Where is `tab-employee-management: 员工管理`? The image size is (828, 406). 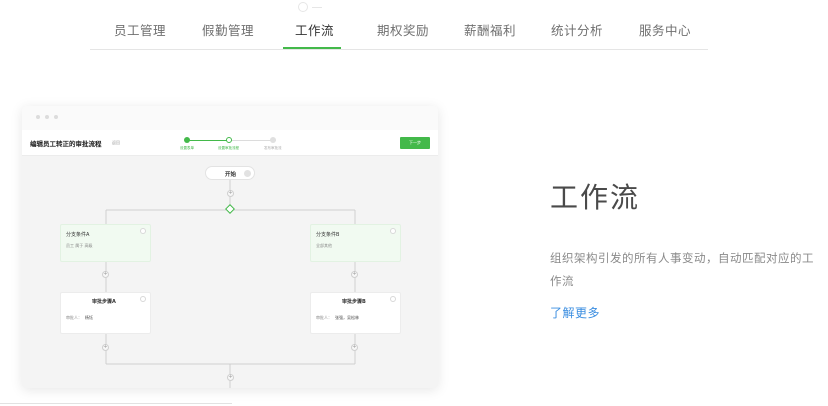 tab-employee-management: 员工管理 is located at coordinates (140, 29).